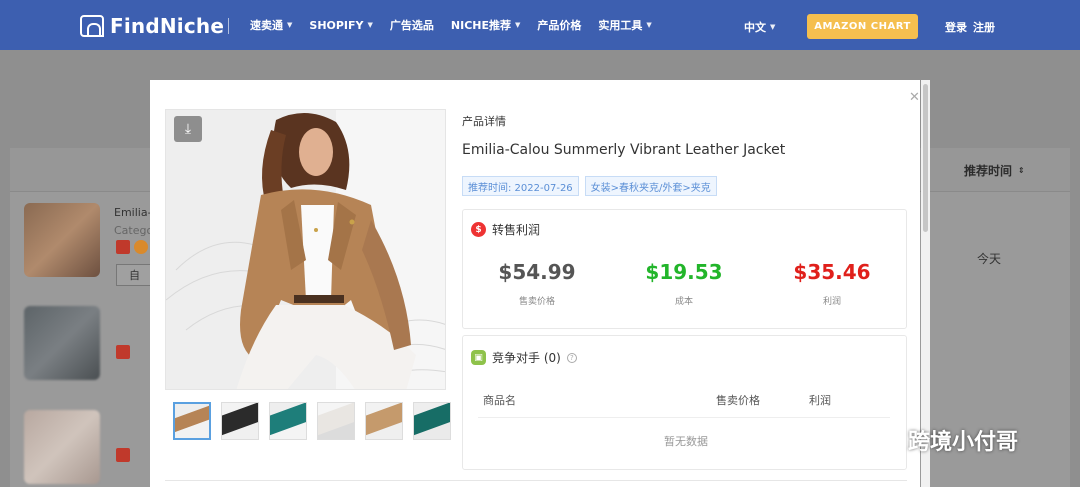 The image size is (1080, 487). What do you see at coordinates (686, 441) in the screenshot?
I see `empty-state-text: 暂无数据` at bounding box center [686, 441].